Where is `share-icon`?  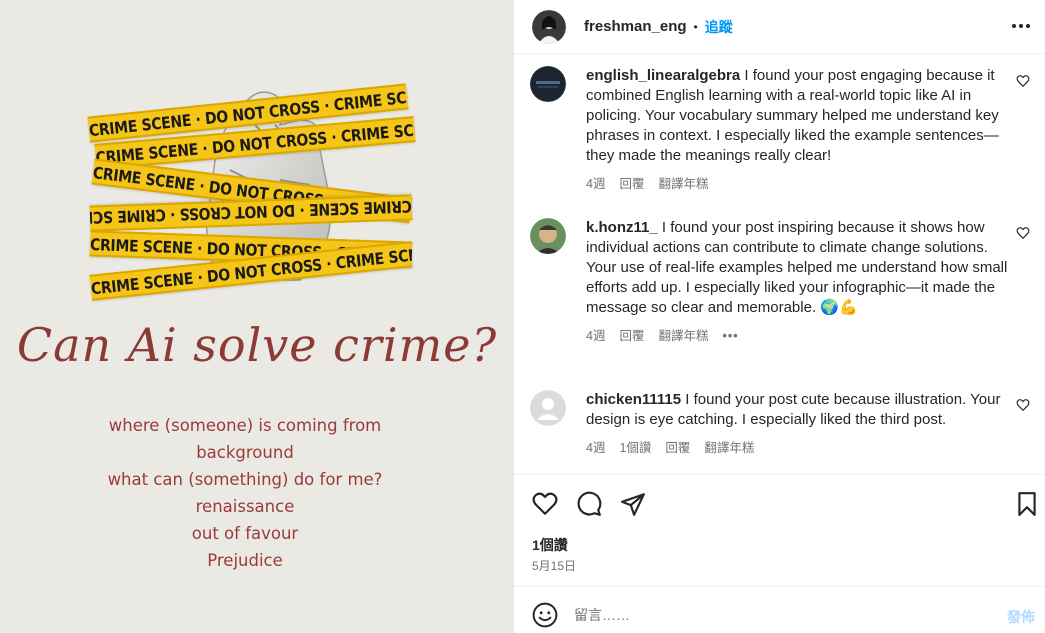 share-icon is located at coordinates (633, 504).